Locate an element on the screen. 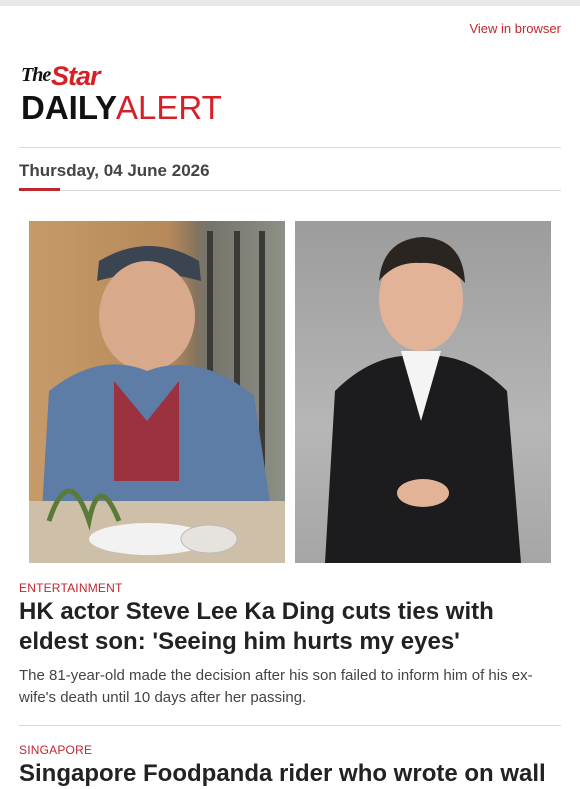 The height and width of the screenshot is (789, 580). logo-the: The is located at coordinates (36, 75).